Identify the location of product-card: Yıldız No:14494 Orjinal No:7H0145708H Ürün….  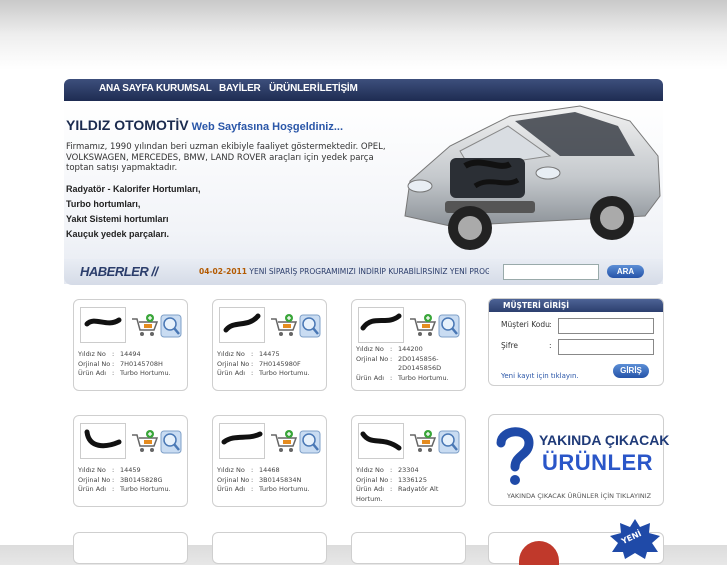
(130, 345).